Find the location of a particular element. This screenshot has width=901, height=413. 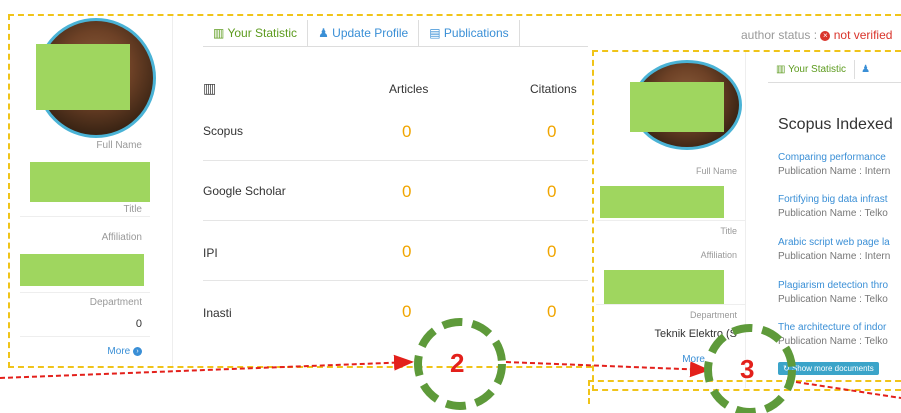

arrow-continuation is located at coordinates (848, 390).